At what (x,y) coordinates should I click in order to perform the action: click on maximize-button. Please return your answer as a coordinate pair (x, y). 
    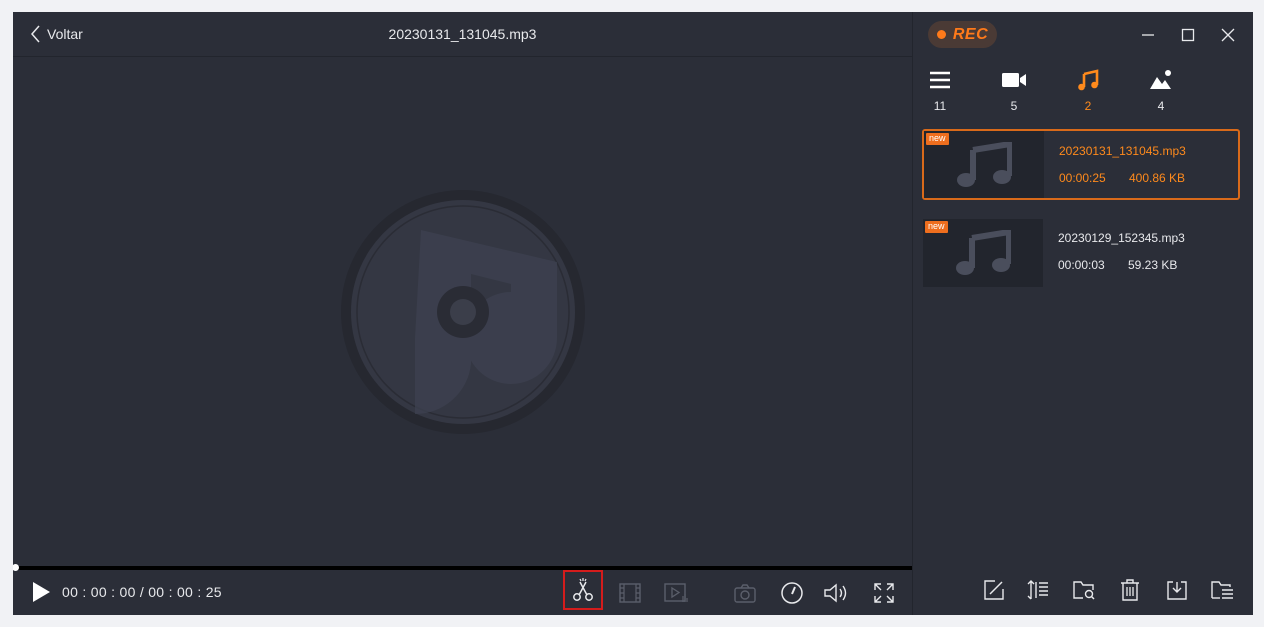
    Looking at the image, I should click on (1188, 35).